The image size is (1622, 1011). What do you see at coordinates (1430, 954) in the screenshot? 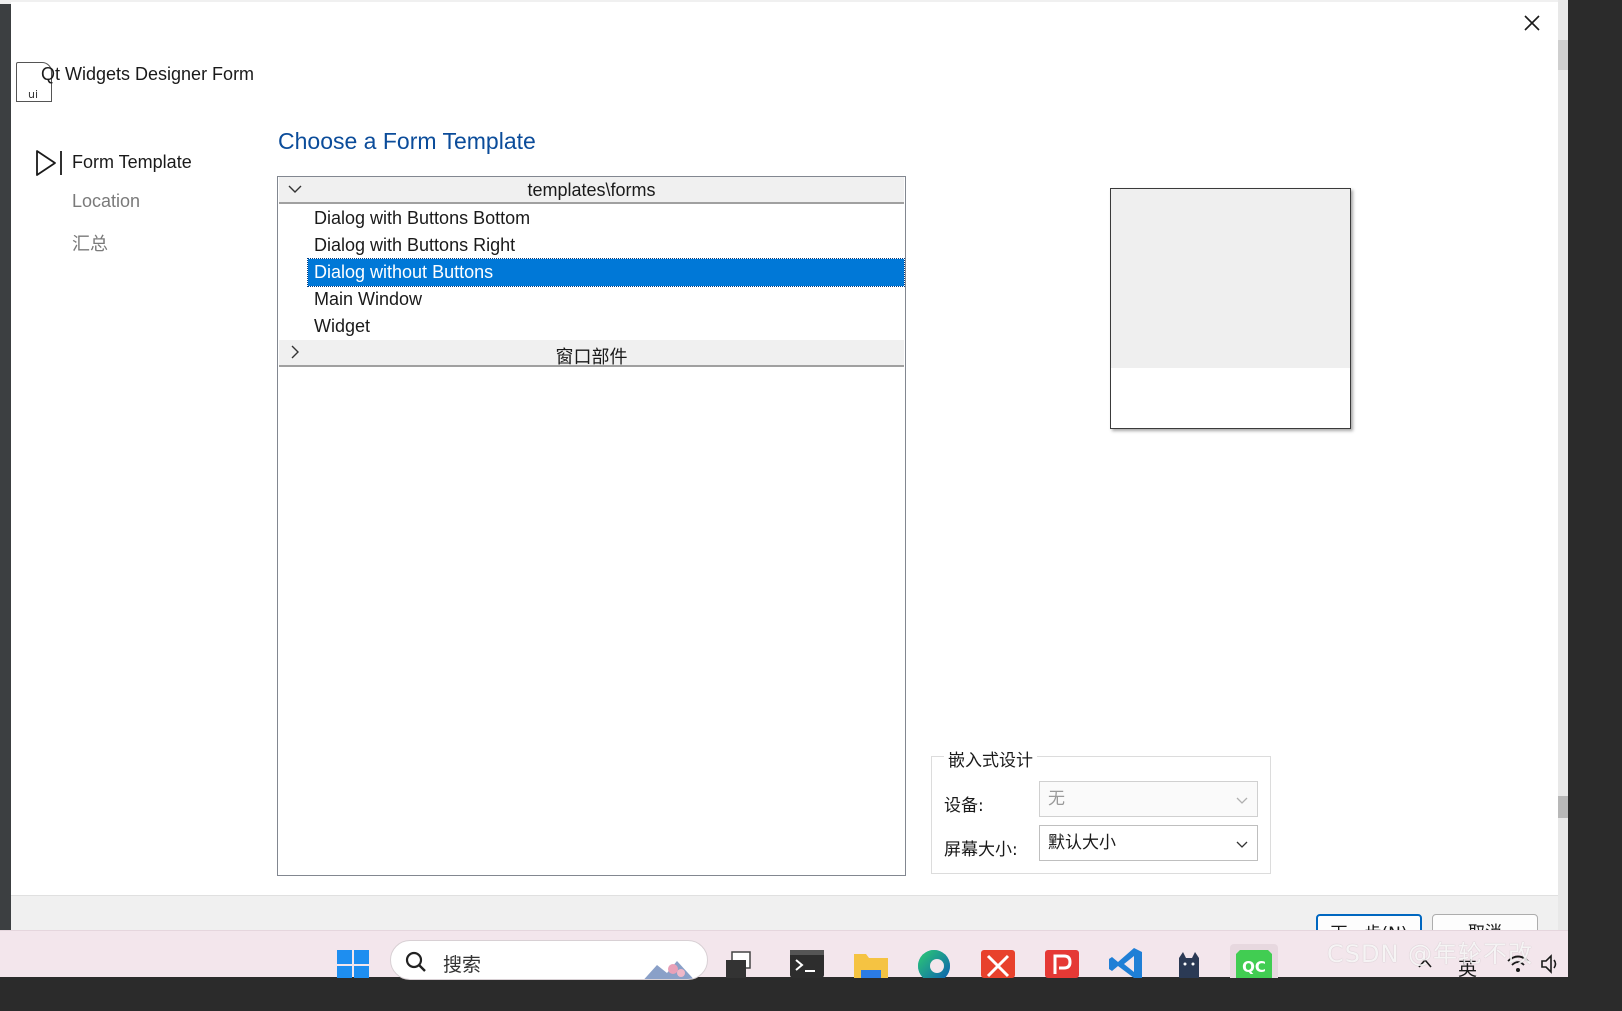
I see `csdn-watermark: CSDN @年轮不改` at bounding box center [1430, 954].